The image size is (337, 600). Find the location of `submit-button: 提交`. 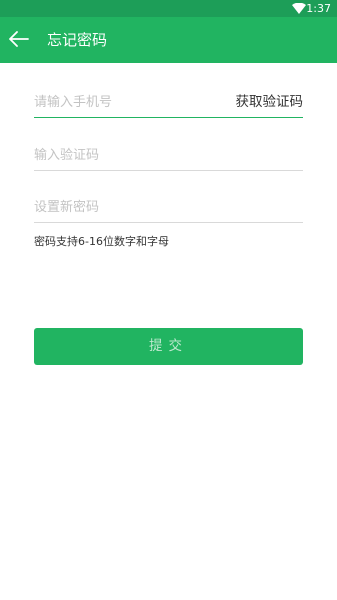

submit-button: 提交 is located at coordinates (168, 346).